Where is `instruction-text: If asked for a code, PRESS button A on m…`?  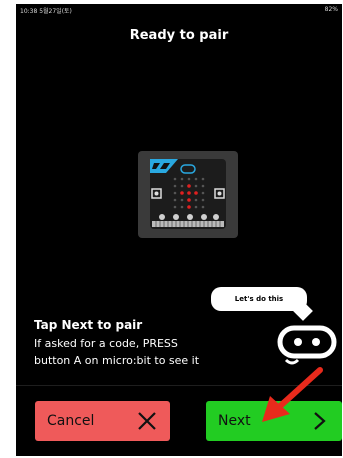
instruction-text: If asked for a code, PRESS button A on m… is located at coordinates (139, 352).